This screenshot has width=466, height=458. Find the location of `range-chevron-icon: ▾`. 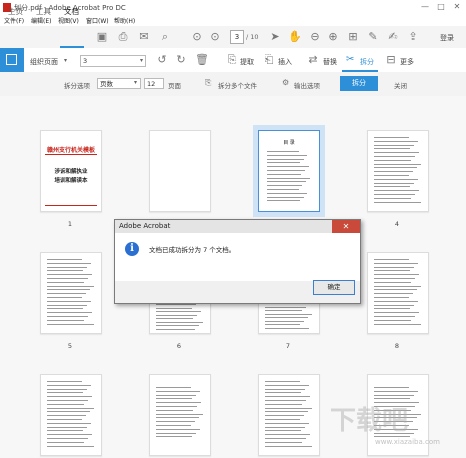

range-chevron-icon: ▾ is located at coordinates (141, 60).